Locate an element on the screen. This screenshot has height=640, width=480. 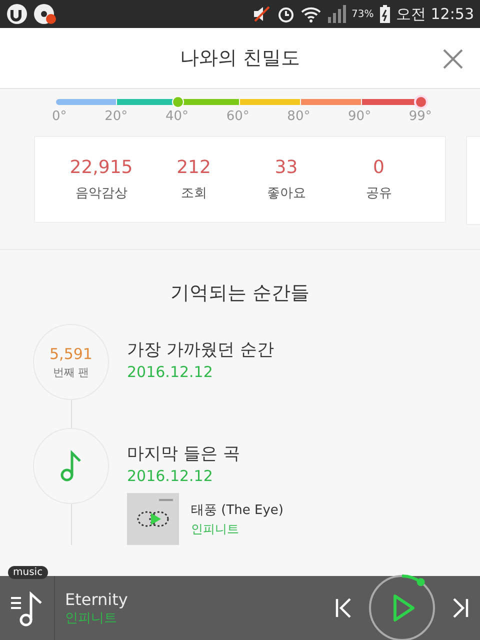
moment-title: 가장 가까웠던 순간 is located at coordinates (200, 350).